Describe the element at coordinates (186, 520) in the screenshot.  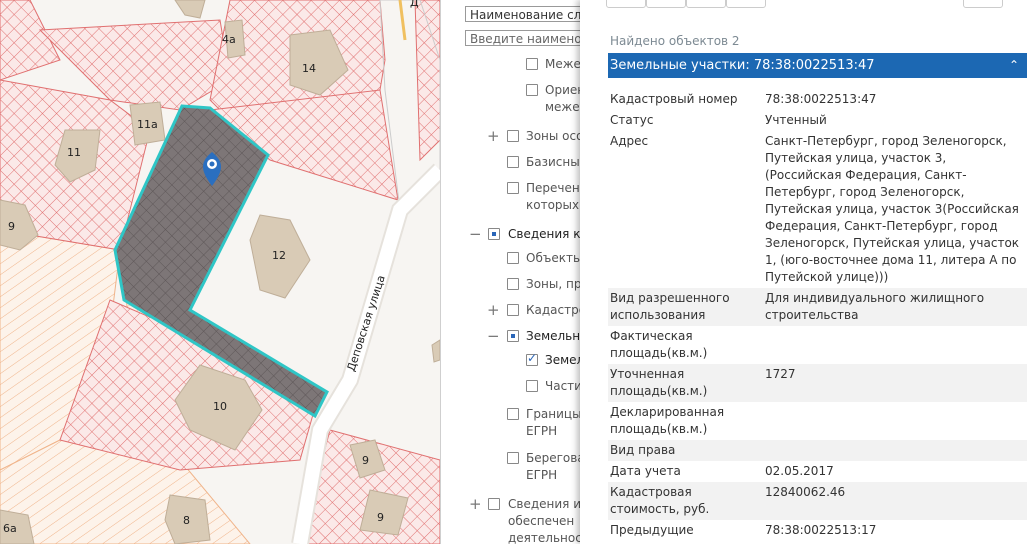
I see `map-label-8: 8` at that location.